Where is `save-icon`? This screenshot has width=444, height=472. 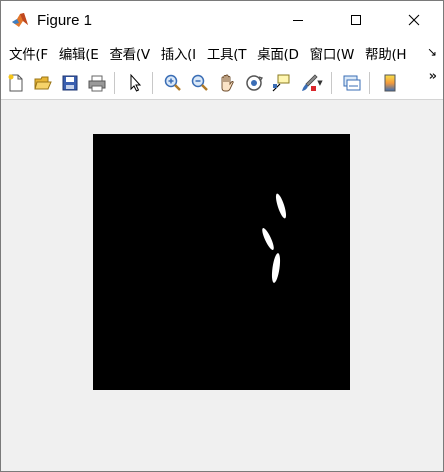
save-icon is located at coordinates (70, 83).